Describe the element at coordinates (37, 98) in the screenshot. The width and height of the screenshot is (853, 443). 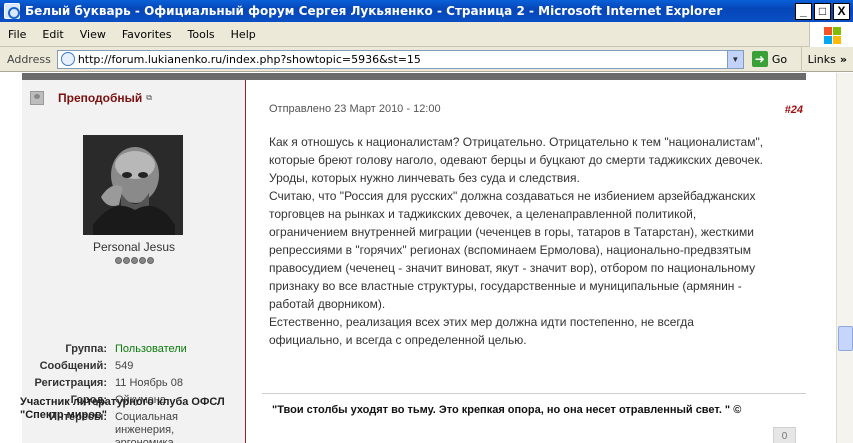
I see `user-icon` at that location.